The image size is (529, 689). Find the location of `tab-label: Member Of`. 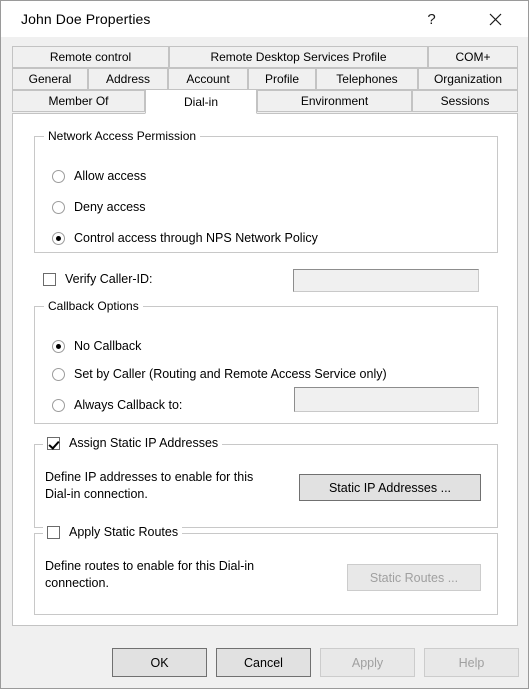

tab-label: Member Of is located at coordinates (78, 101).